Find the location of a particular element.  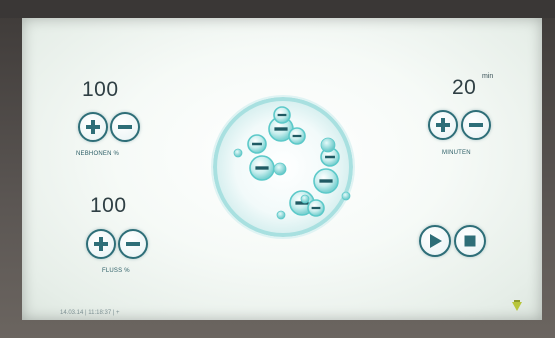

start-button is located at coordinates (435, 241).